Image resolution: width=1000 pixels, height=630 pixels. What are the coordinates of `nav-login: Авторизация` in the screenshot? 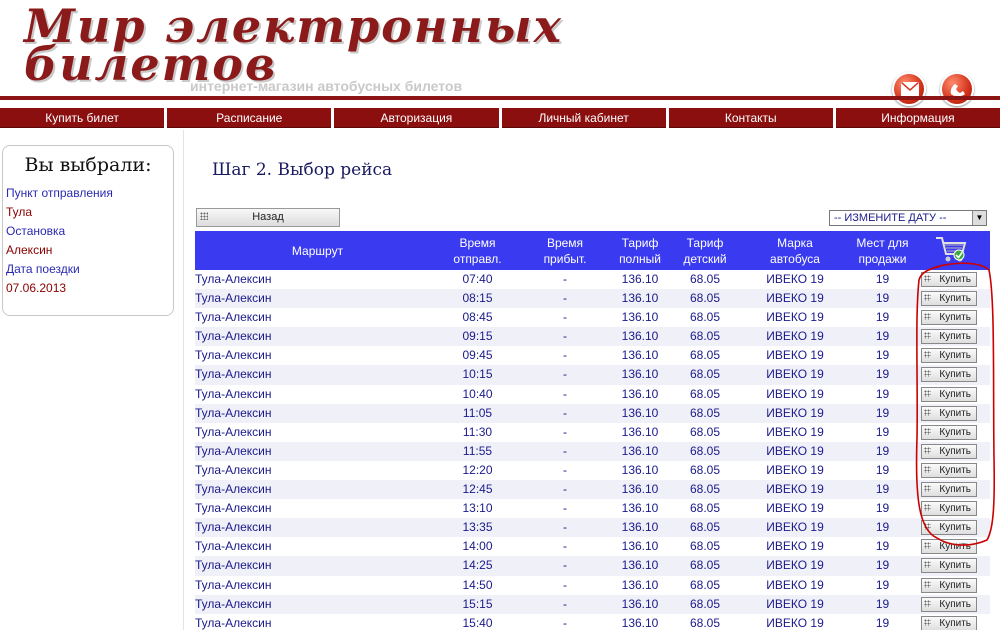 It's located at (416, 118).